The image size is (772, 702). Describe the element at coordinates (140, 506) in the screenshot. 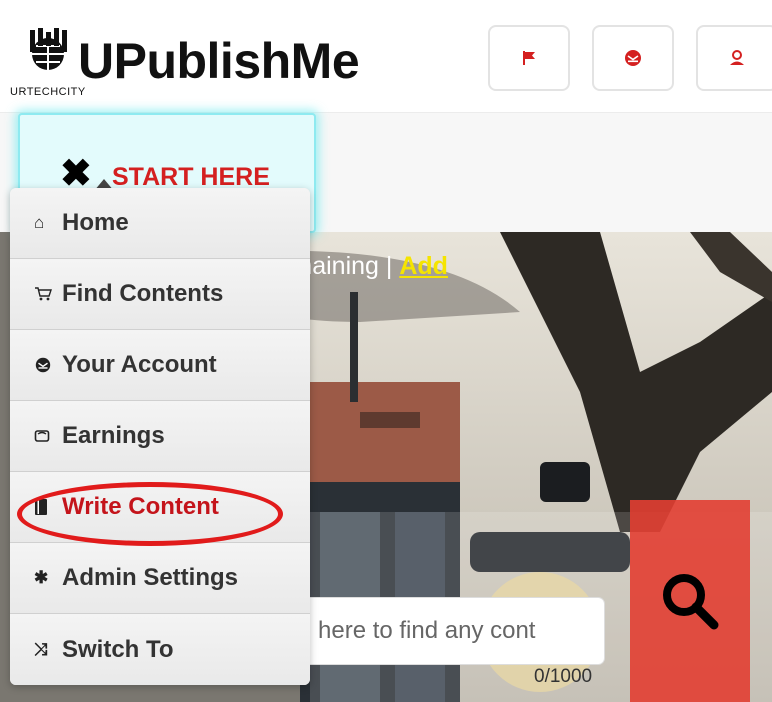

I see `menu-item-label: Write Content` at that location.